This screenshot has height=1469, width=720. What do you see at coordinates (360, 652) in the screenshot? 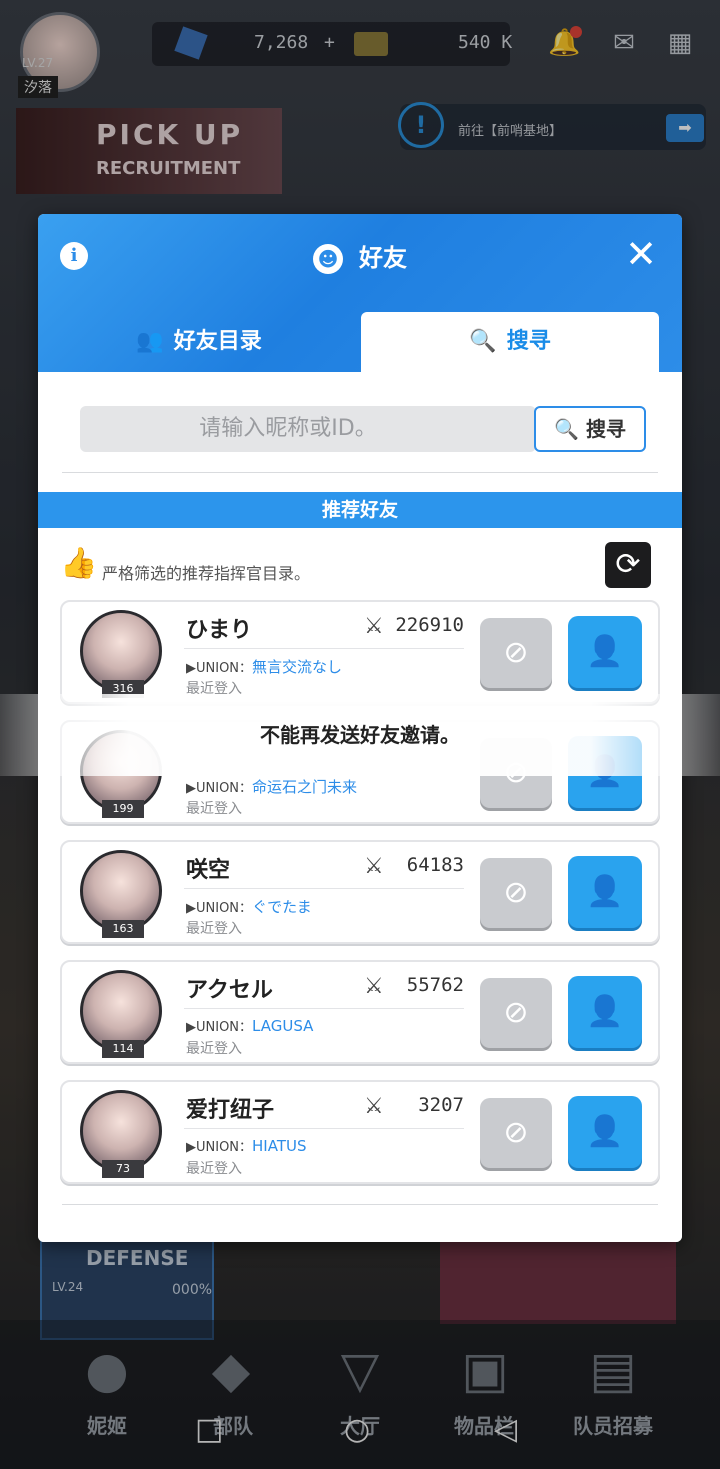
I see `list-item: 316 ひまり ⚔ 226910 ▶UNION：無言交流なし 最近登入 ⊘ 👤` at bounding box center [360, 652].